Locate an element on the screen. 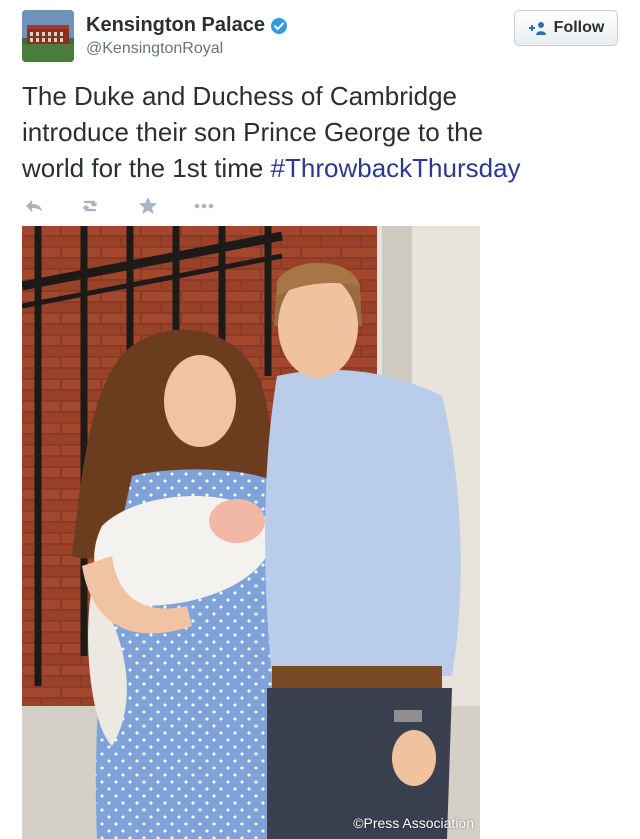 This screenshot has height=839, width=640. favorite-icon is located at coordinates (148, 206).